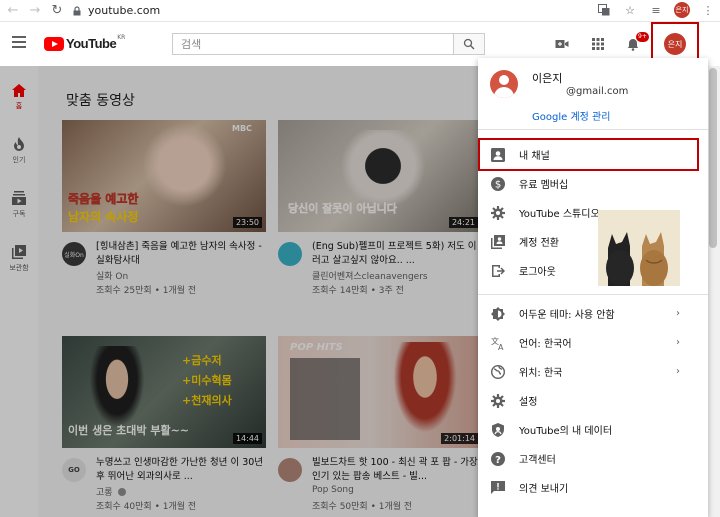  Describe the element at coordinates (498, 488) in the screenshot. I see `feedback-icon` at that location.